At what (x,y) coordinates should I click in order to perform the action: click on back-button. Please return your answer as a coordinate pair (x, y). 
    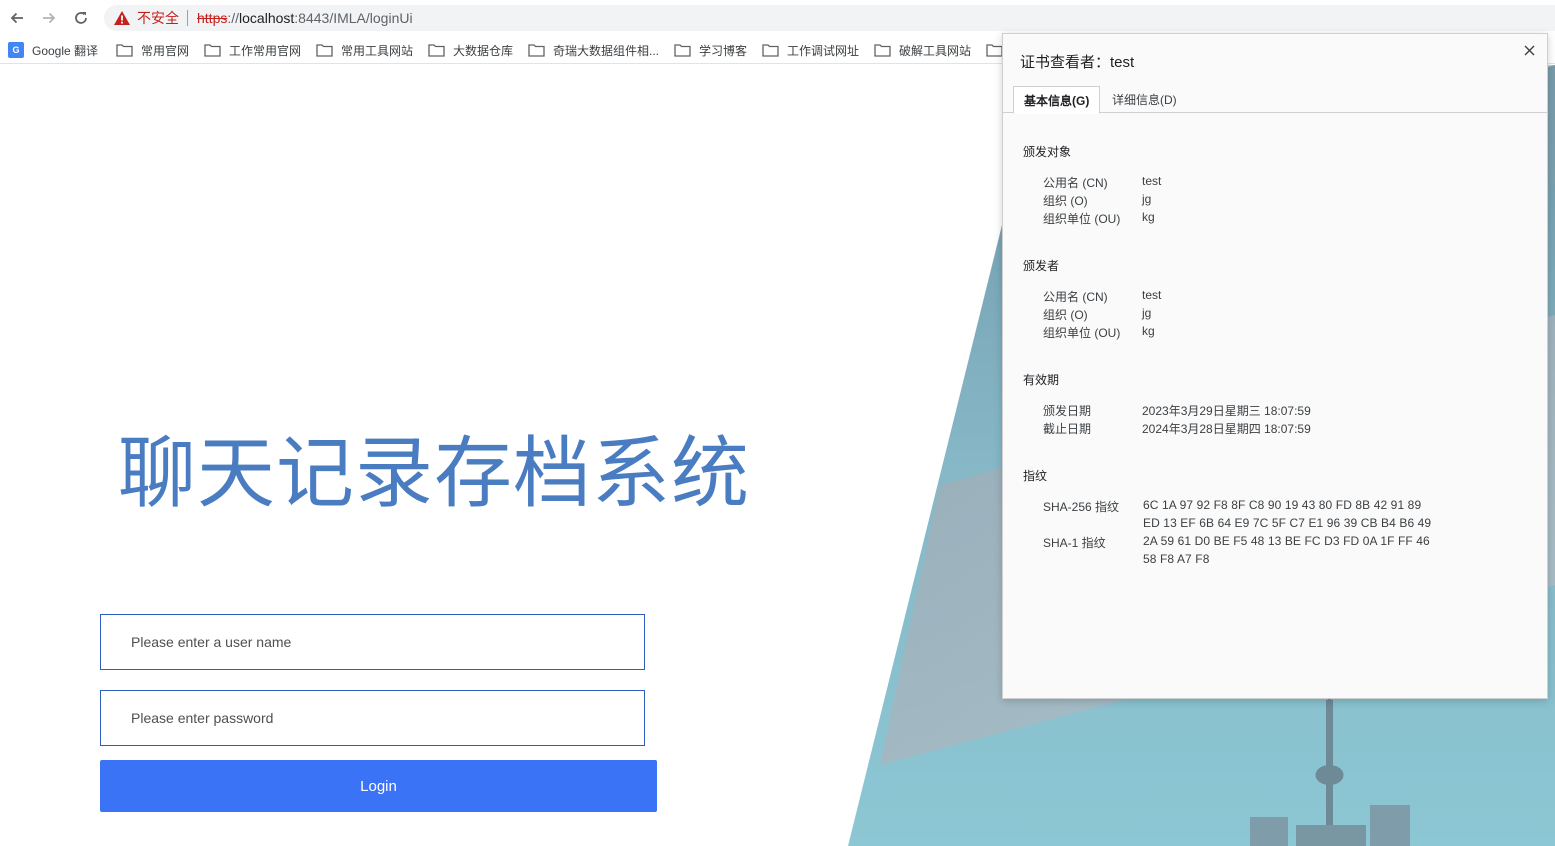
    Looking at the image, I should click on (17, 18).